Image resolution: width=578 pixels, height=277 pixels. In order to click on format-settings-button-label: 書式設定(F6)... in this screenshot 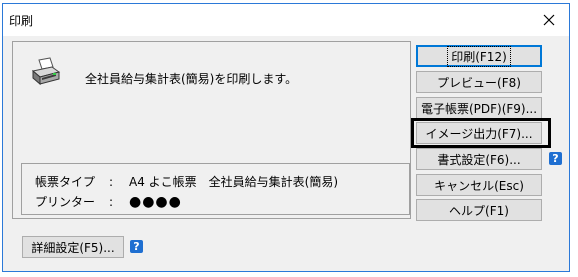, I will do `click(479, 159)`.